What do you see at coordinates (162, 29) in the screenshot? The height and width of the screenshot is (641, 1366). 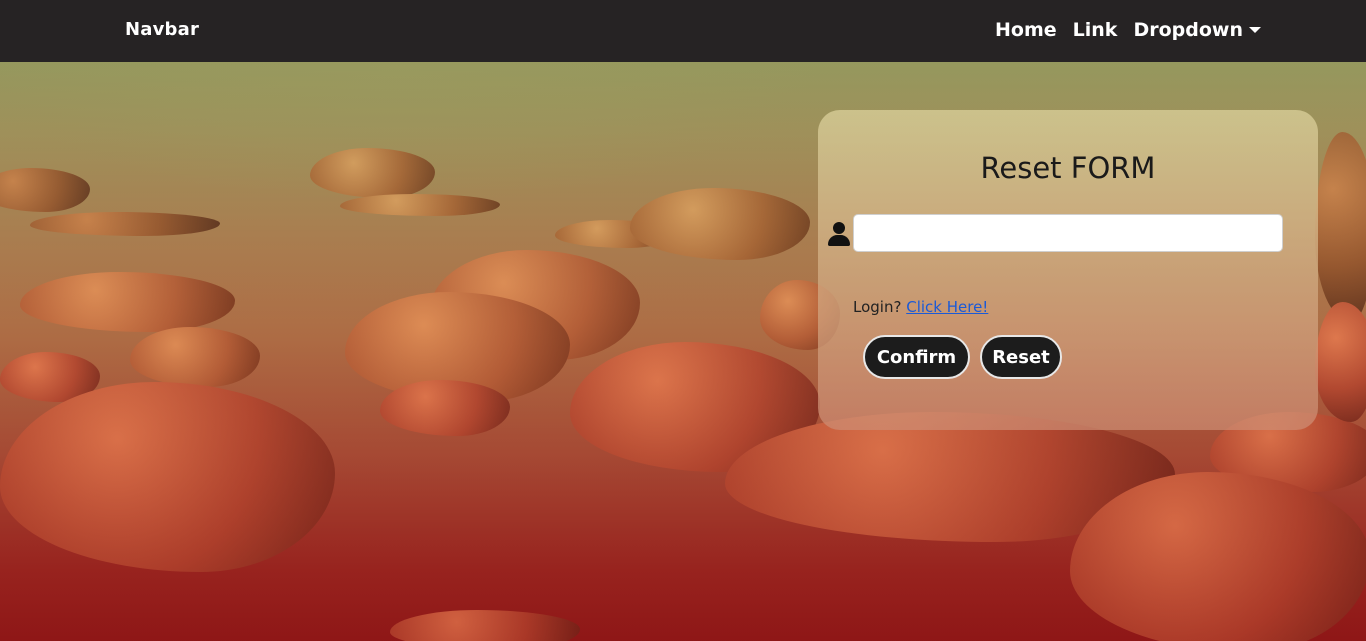 I see `navbar-brand: Navbar` at bounding box center [162, 29].